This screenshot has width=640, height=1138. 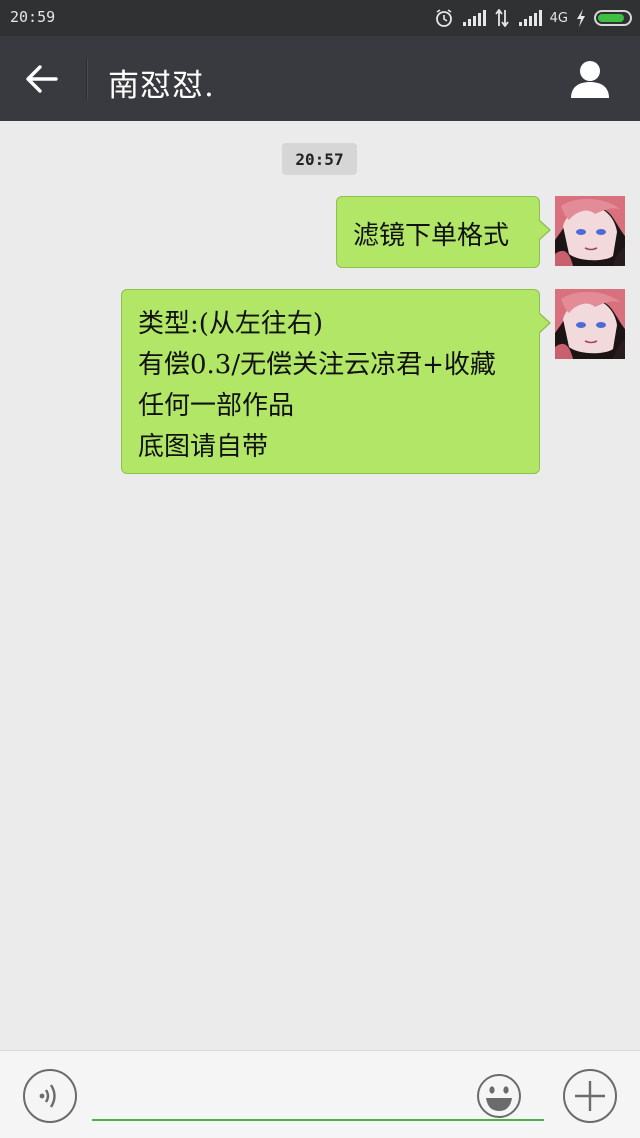 What do you see at coordinates (231, 324) in the screenshot?
I see `message-line: 类型:(从左往右)` at bounding box center [231, 324].